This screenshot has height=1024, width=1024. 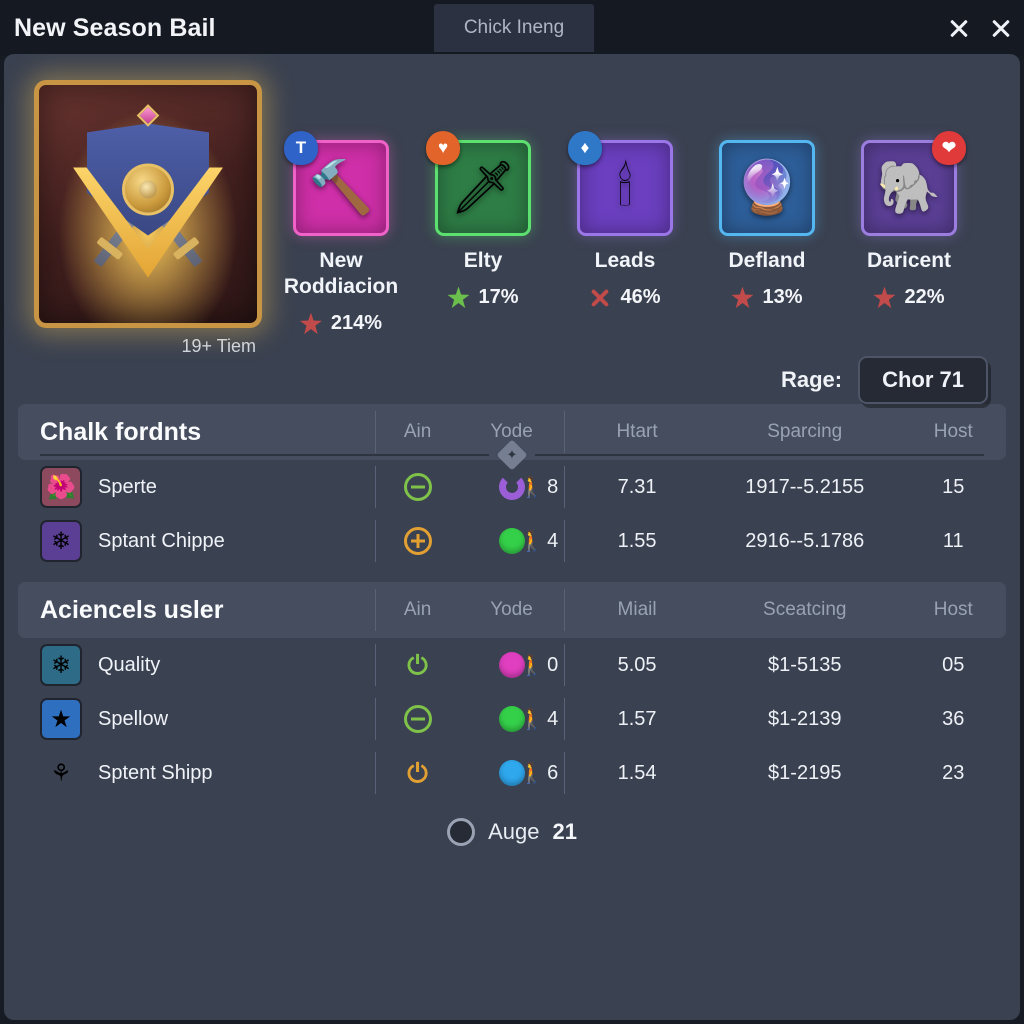 I want to click on item-card: 🔮 Defland 13%, so click(x=767, y=237).